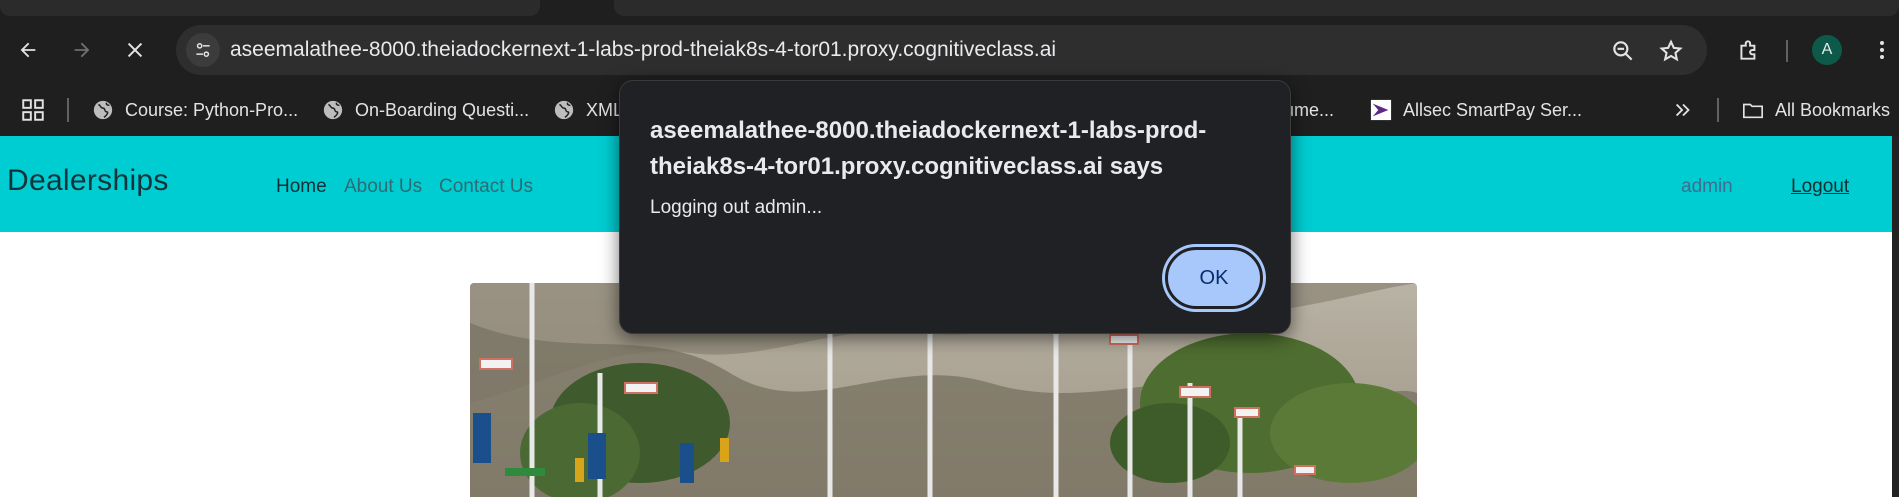  Describe the element at coordinates (1214, 278) in the screenshot. I see `ok-button: OK` at that location.